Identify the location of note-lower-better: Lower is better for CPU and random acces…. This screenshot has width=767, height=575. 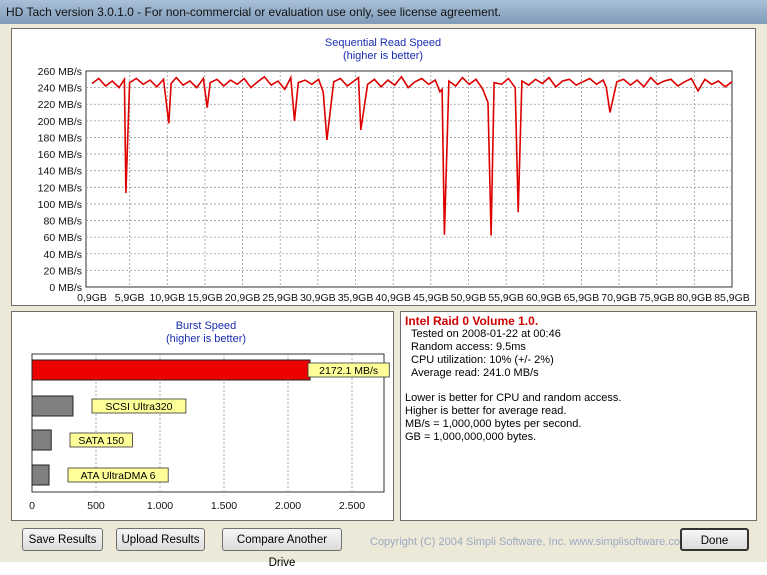
(513, 398).